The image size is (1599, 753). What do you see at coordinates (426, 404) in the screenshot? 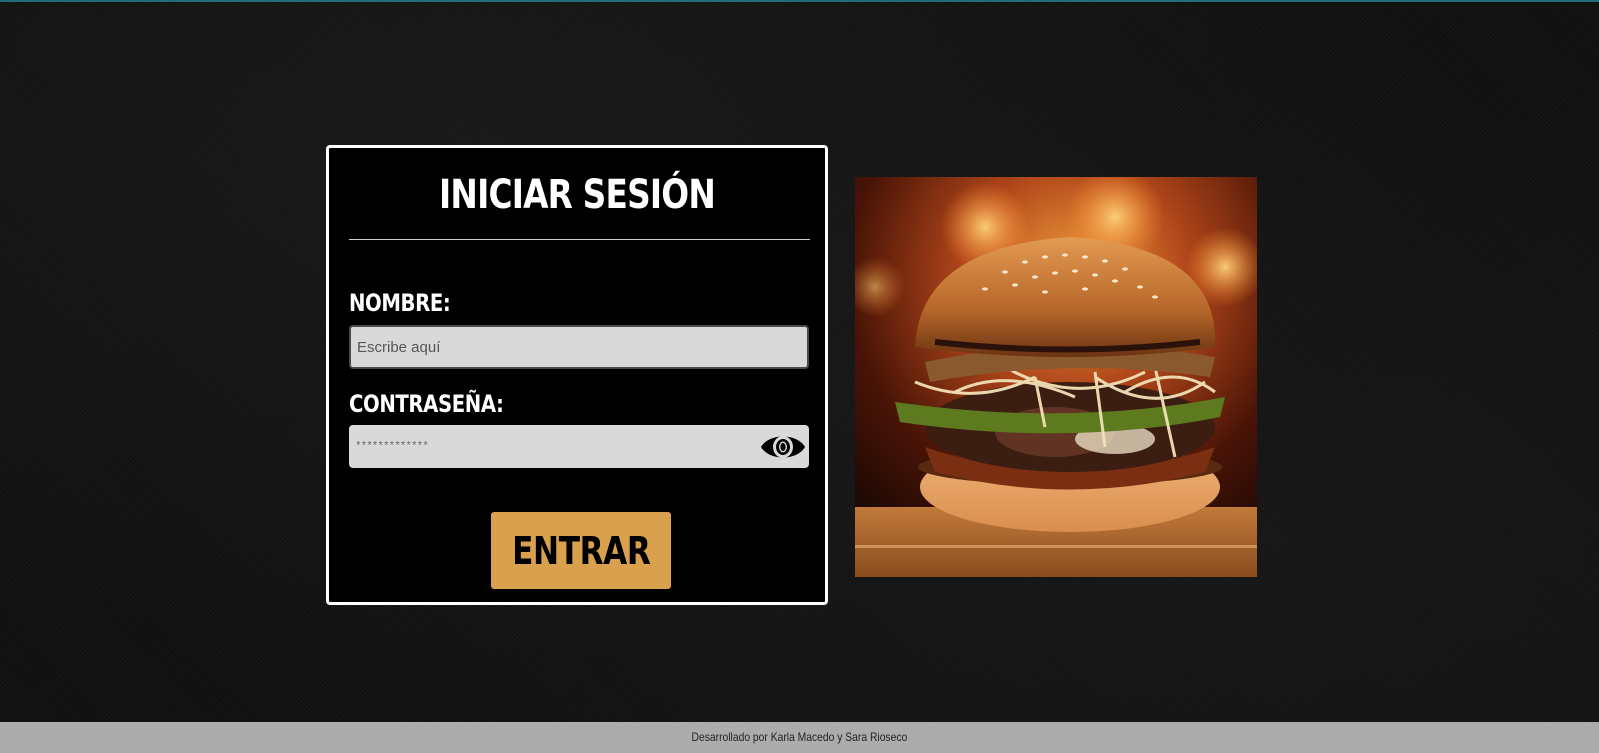
I see `password-label: CONTRASEÑA:` at bounding box center [426, 404].